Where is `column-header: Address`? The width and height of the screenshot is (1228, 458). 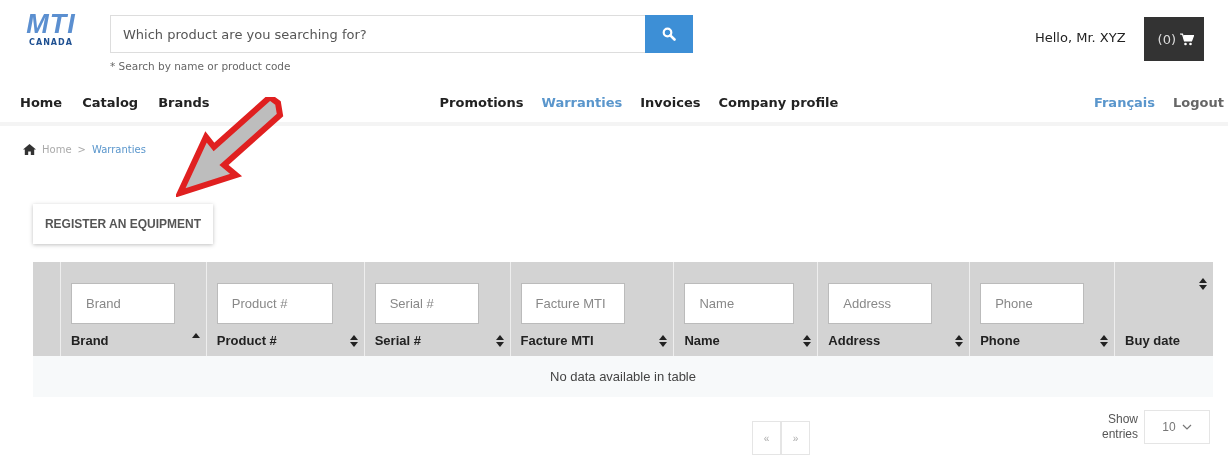
column-header: Address is located at coordinates (854, 340).